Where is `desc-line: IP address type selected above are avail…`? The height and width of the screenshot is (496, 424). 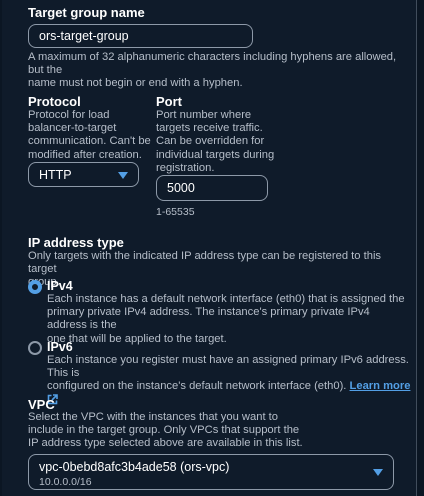 desc-line: IP address type selected above are avail… is located at coordinates (165, 443).